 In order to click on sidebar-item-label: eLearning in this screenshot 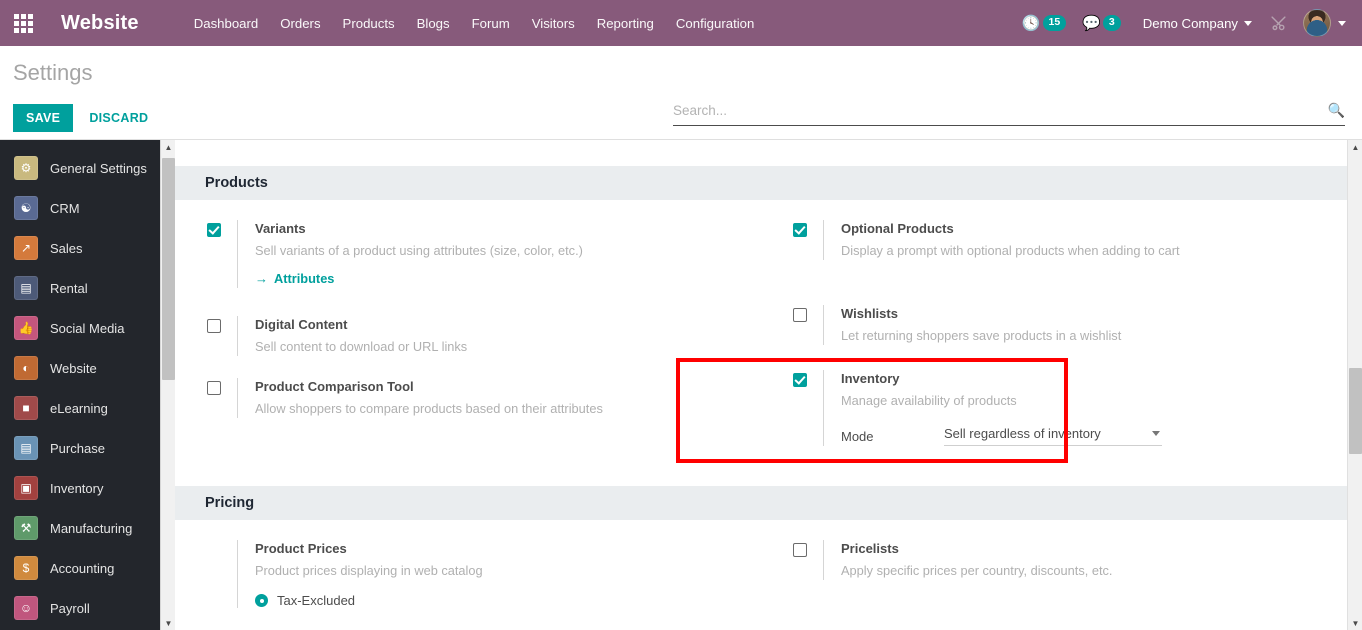, I will do `click(79, 408)`.